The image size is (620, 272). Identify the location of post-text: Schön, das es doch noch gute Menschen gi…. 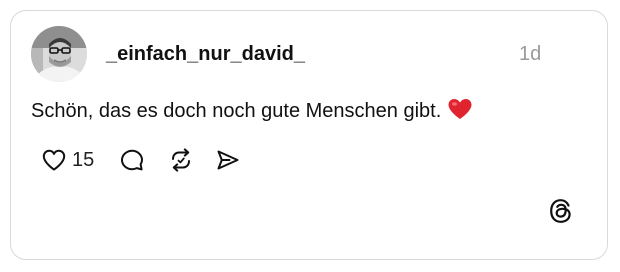
(252, 111).